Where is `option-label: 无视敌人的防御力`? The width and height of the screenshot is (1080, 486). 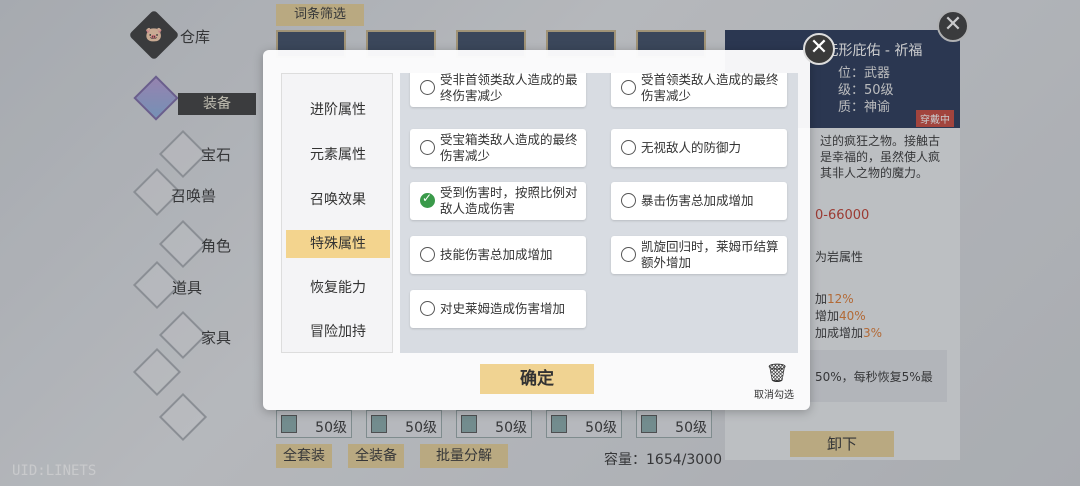 option-label: 无视敌人的防御力 is located at coordinates (691, 147).